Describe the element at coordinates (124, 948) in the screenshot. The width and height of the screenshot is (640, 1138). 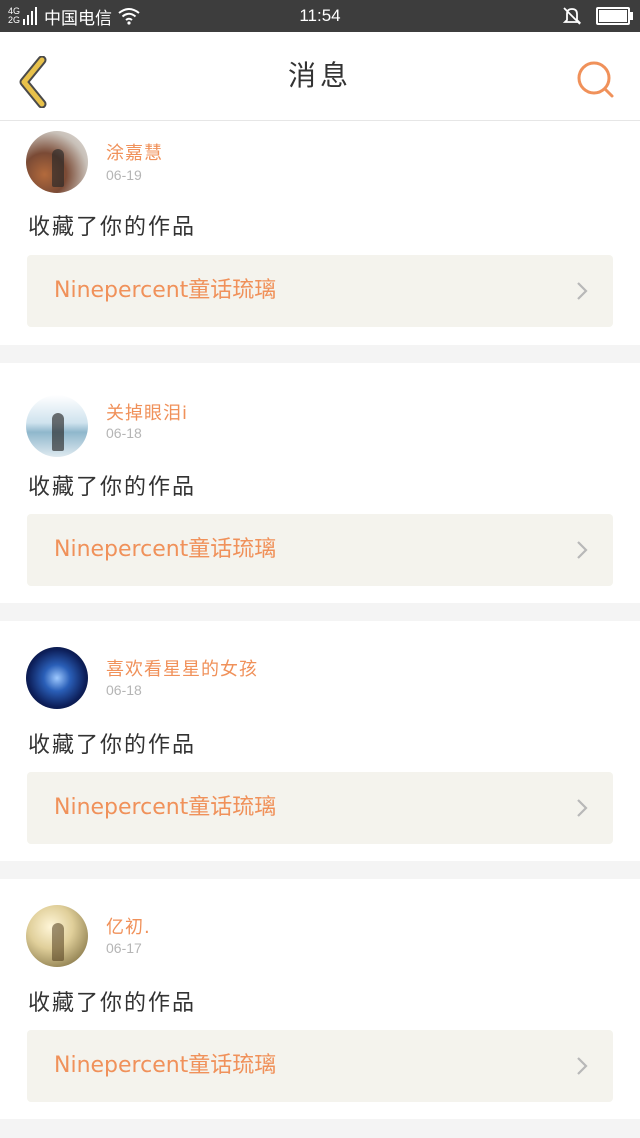
I see `notification-date: 06-17` at that location.